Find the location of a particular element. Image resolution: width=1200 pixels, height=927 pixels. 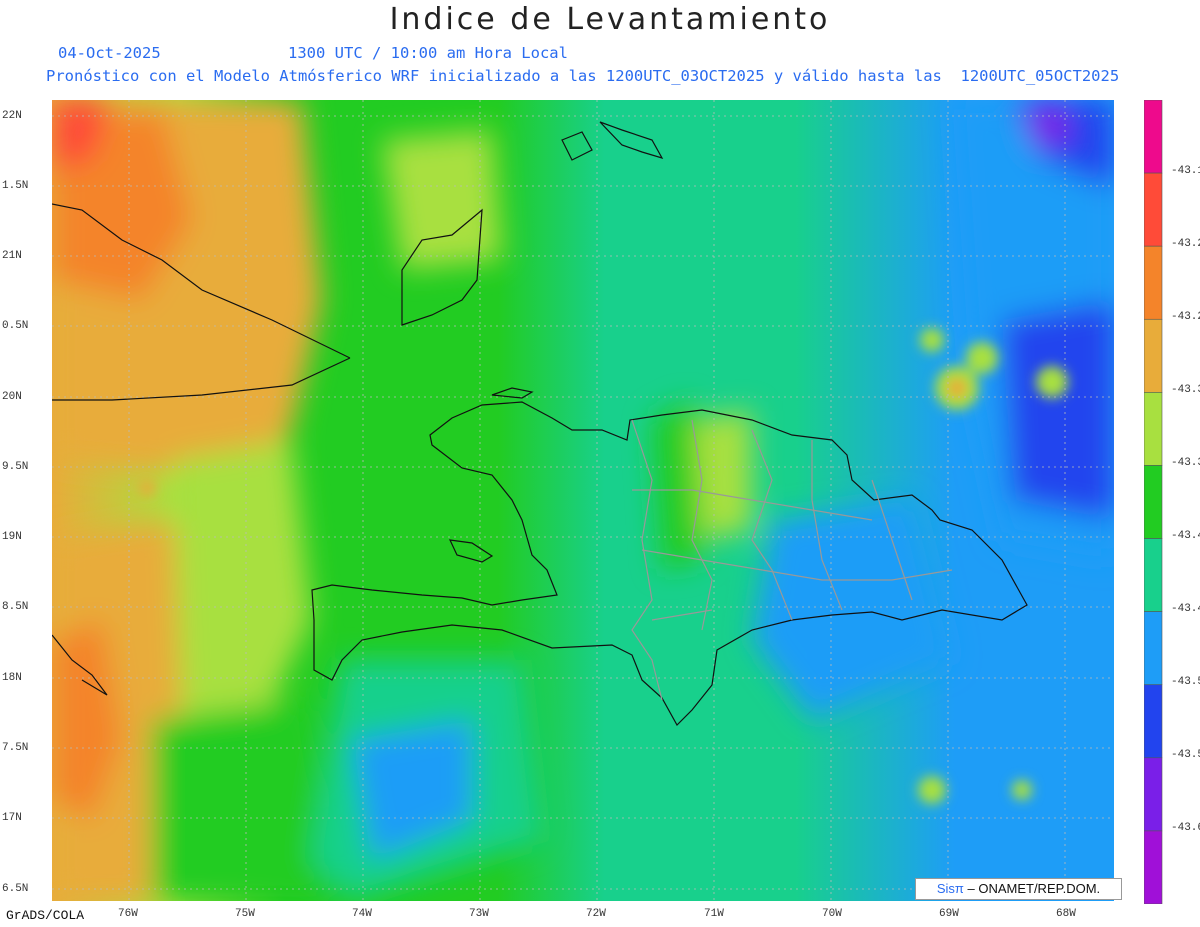

lon-tick-label: 73W is located at coordinates (479, 914).